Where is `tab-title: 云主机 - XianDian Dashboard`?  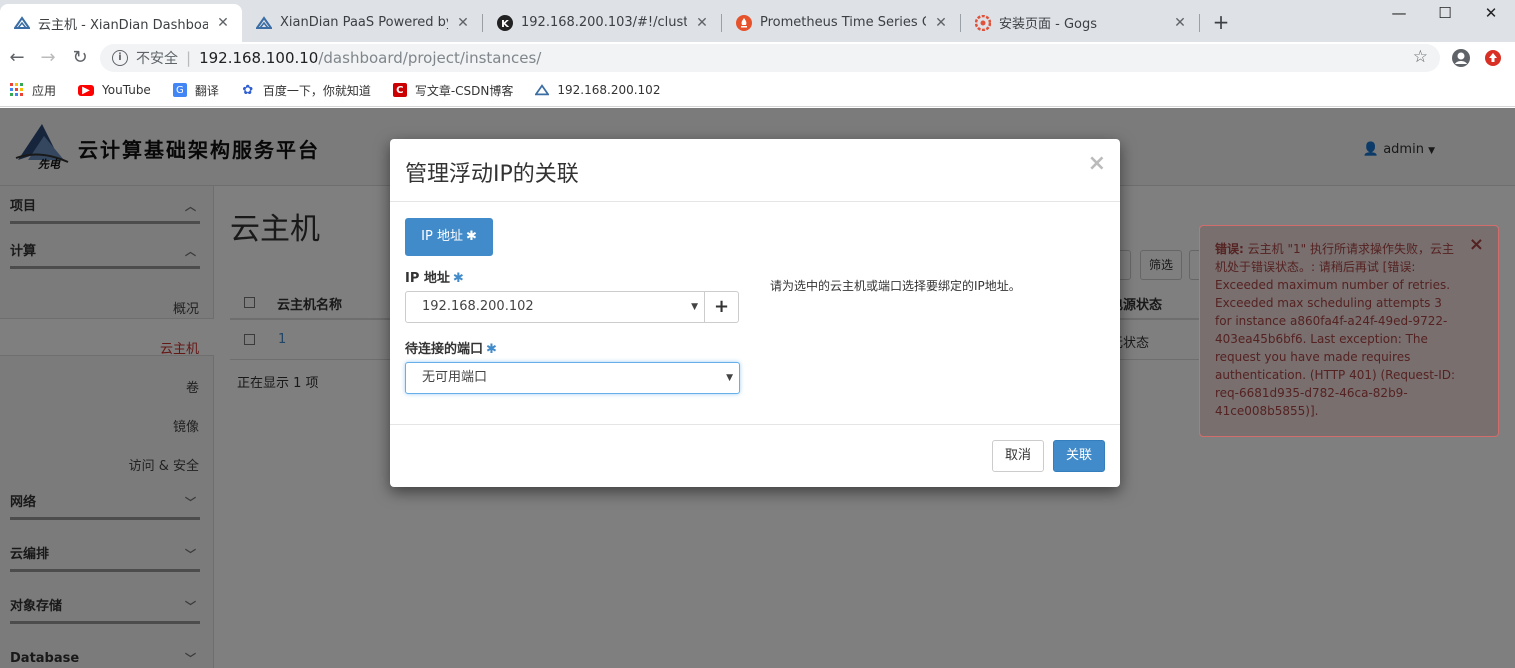 tab-title: 云主机 - XianDian Dashboard is located at coordinates (123, 25).